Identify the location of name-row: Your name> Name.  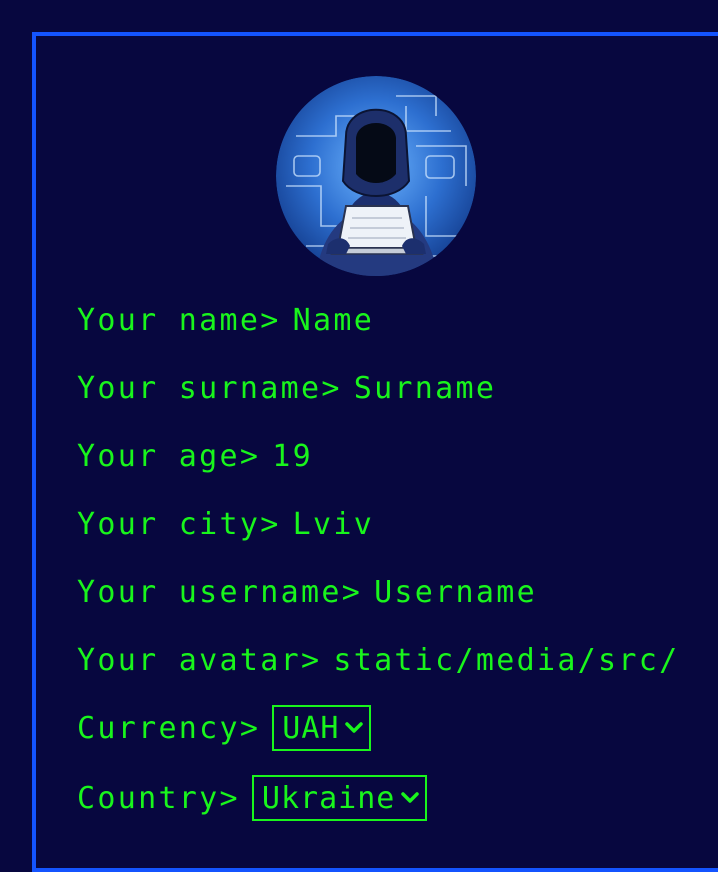
(225, 320).